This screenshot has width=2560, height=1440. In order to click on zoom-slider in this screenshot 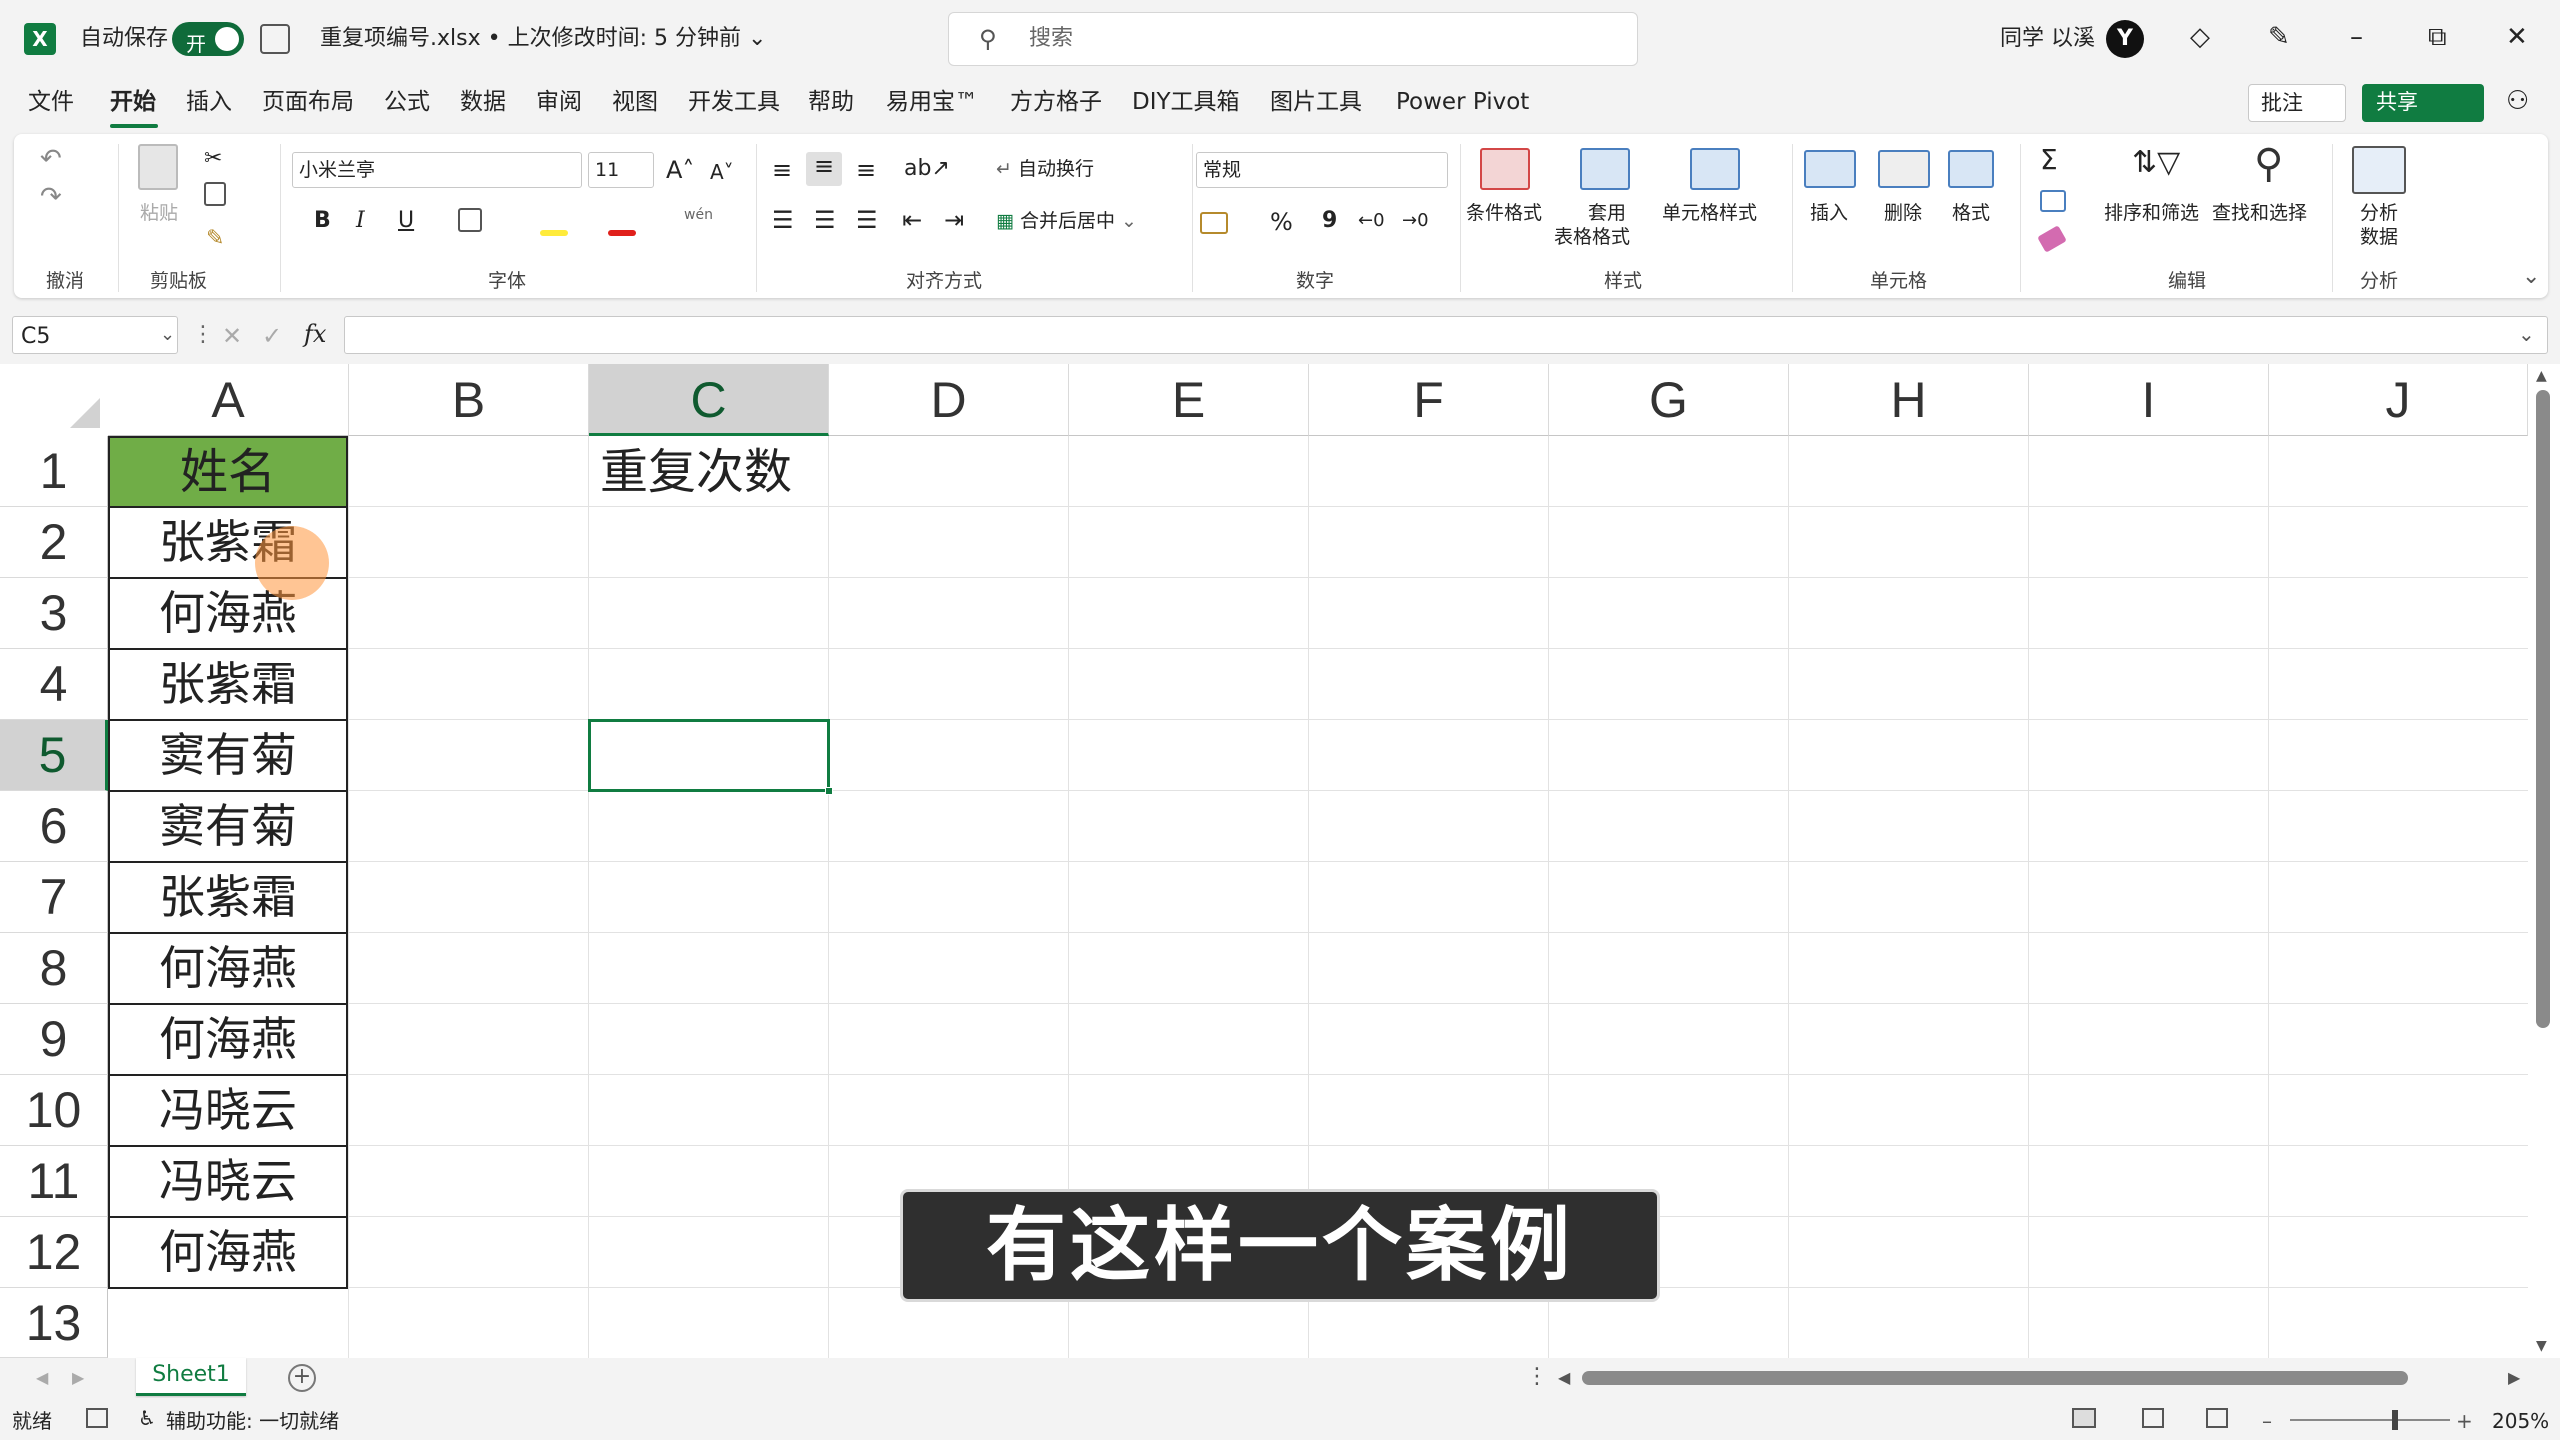, I will do `click(2370, 1420)`.